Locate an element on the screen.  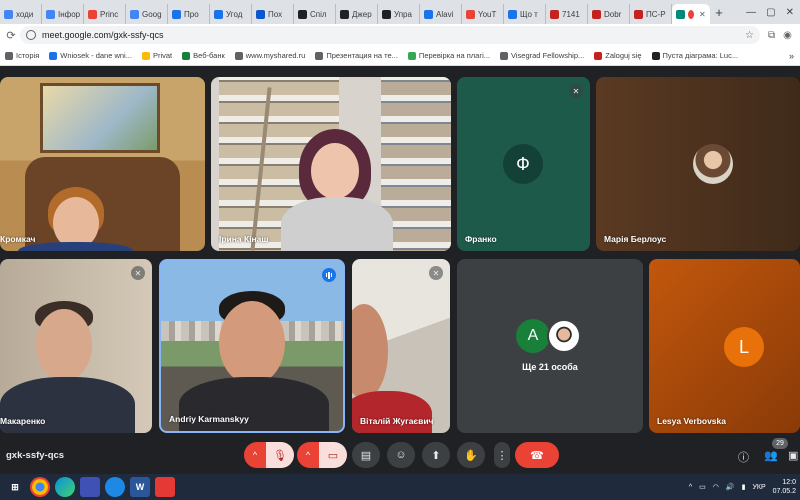
people-icon: 👥 is located at coordinates (771, 455).